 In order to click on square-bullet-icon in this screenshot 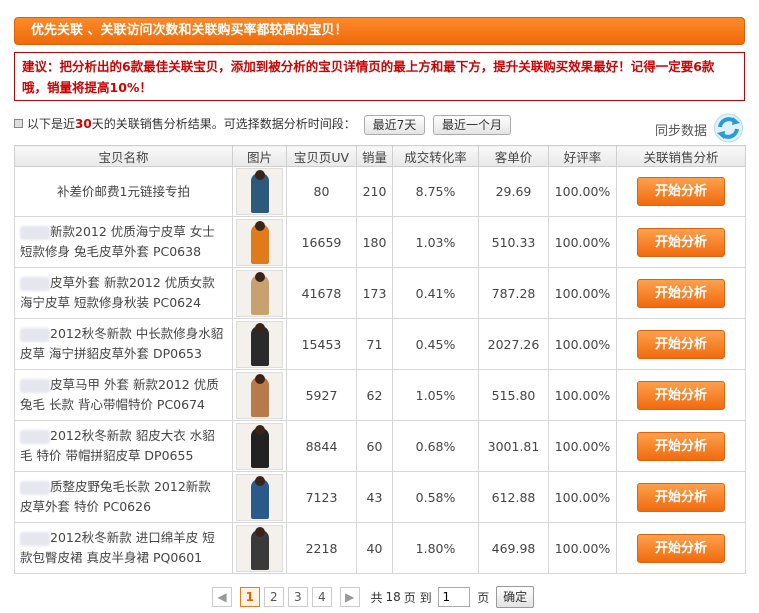, I will do `click(18, 123)`.